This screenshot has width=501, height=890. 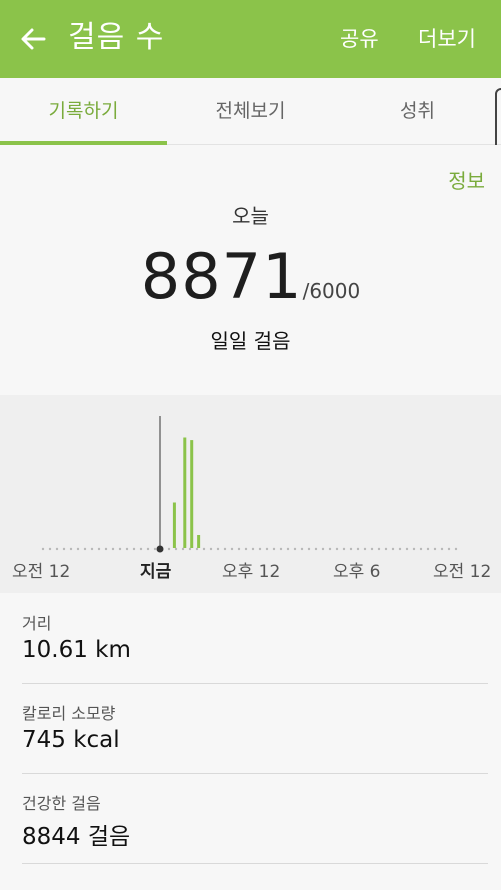 What do you see at coordinates (116, 37) in the screenshot?
I see `page-title: 걸음 수` at bounding box center [116, 37].